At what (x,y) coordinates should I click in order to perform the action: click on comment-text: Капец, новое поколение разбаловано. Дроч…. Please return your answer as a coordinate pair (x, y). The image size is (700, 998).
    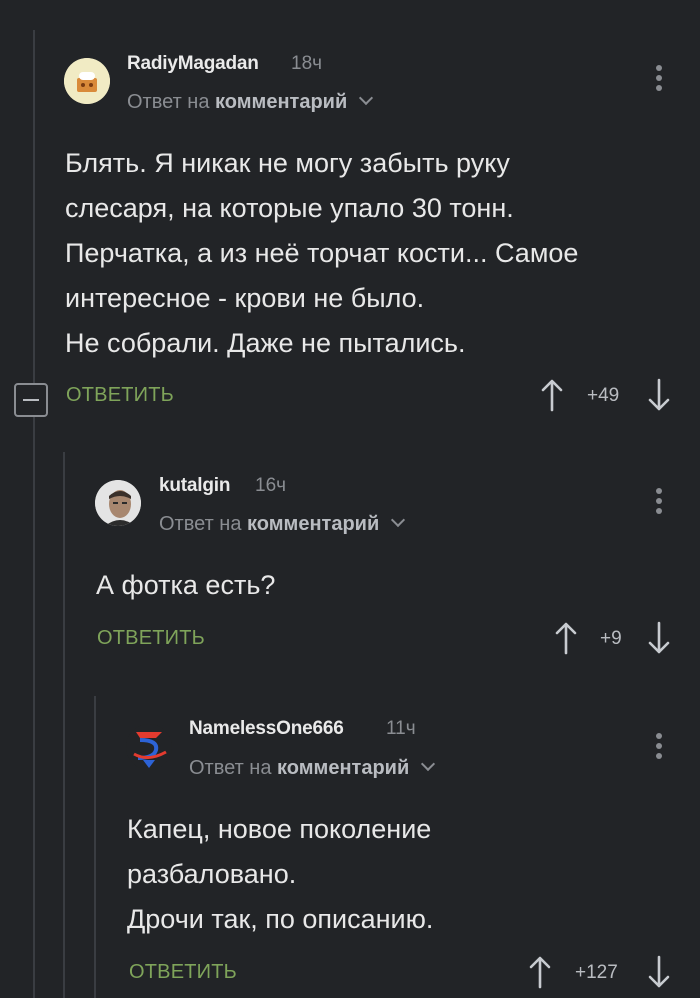
    Looking at the image, I should click on (280, 874).